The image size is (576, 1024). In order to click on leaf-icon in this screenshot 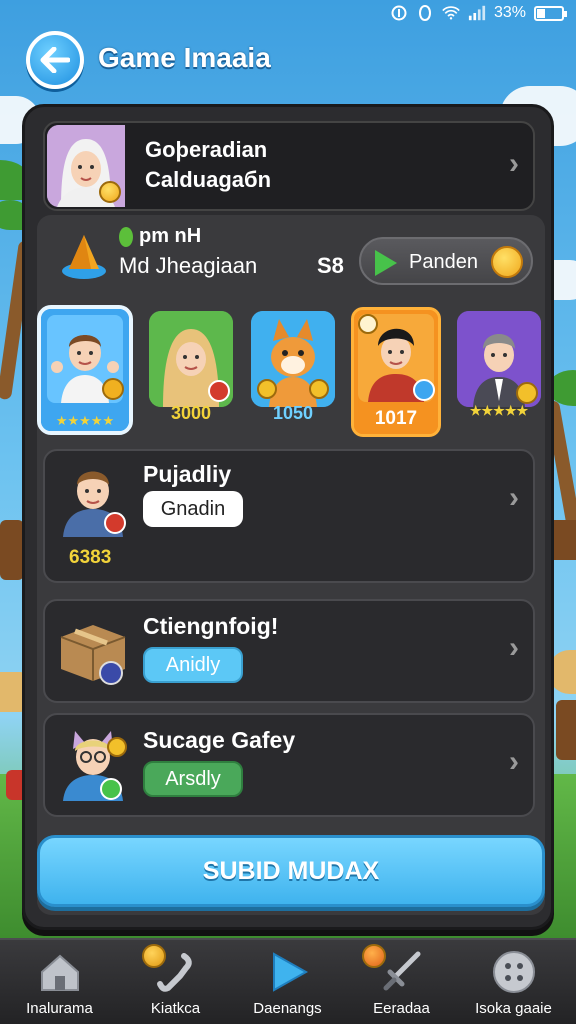, I will do `click(126, 237)`.